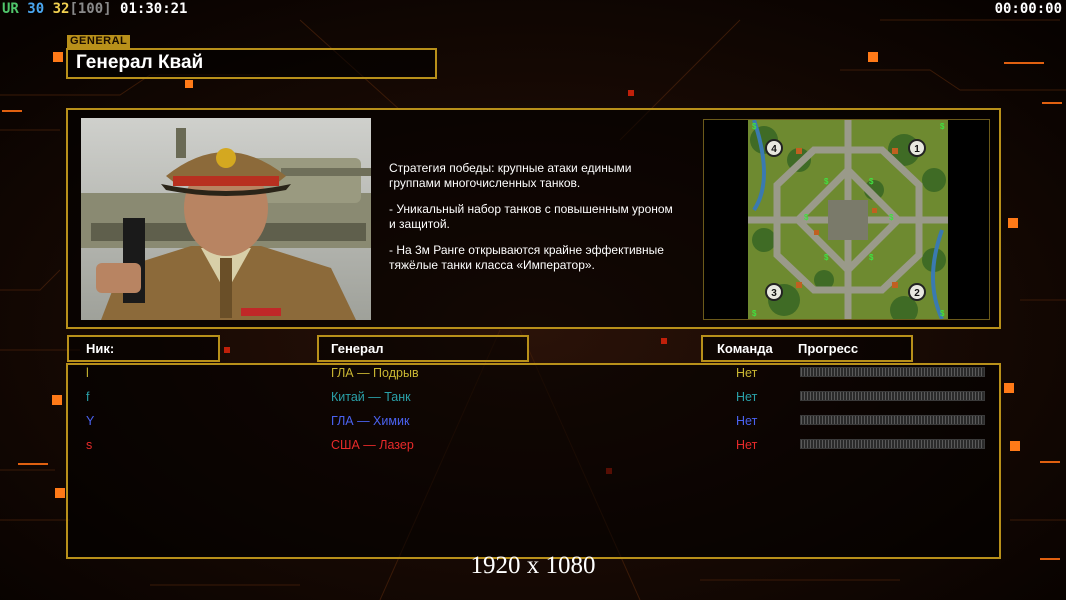 The height and width of the screenshot is (600, 1066). Describe the element at coordinates (370, 421) in the screenshot. I see `player-general: ГЛА — Химик` at that location.